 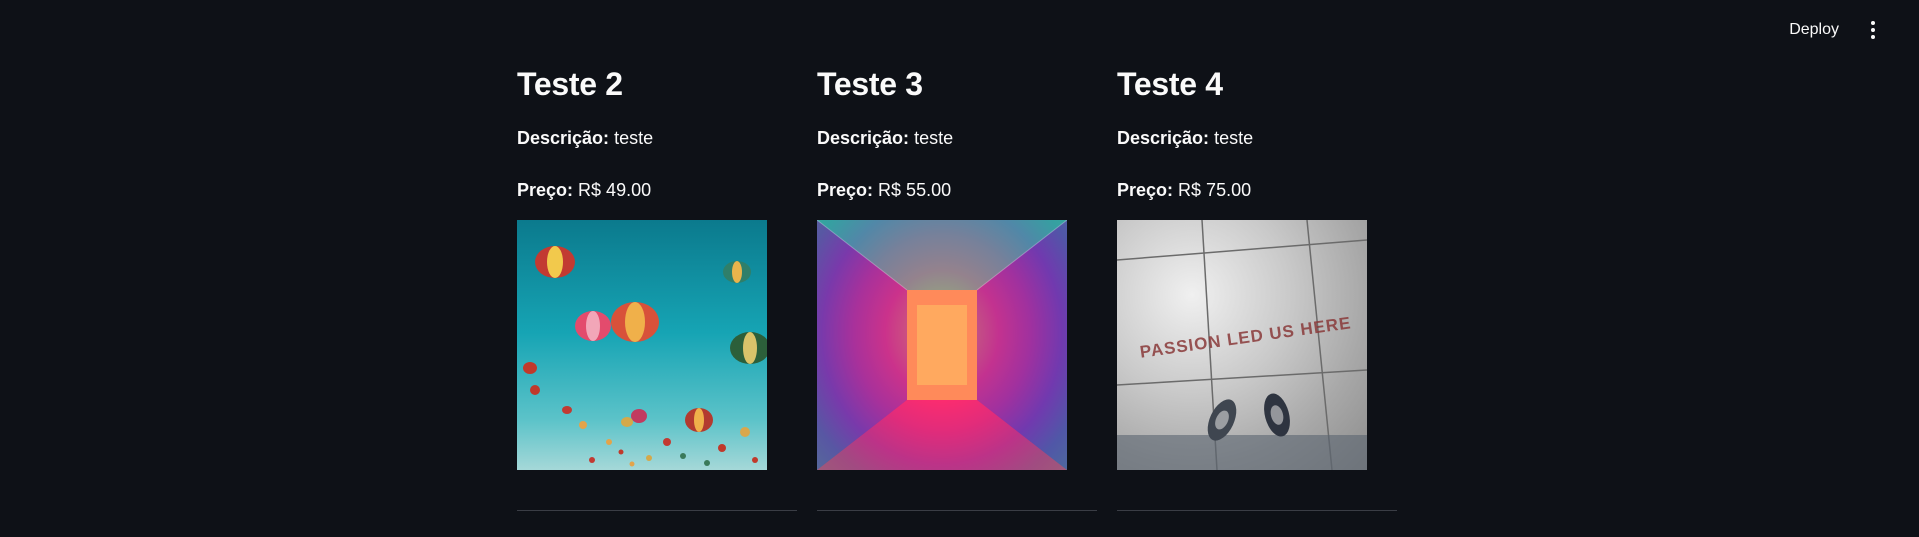 I want to click on product-image: PASSION LED US HERE, so click(x=1242, y=345).